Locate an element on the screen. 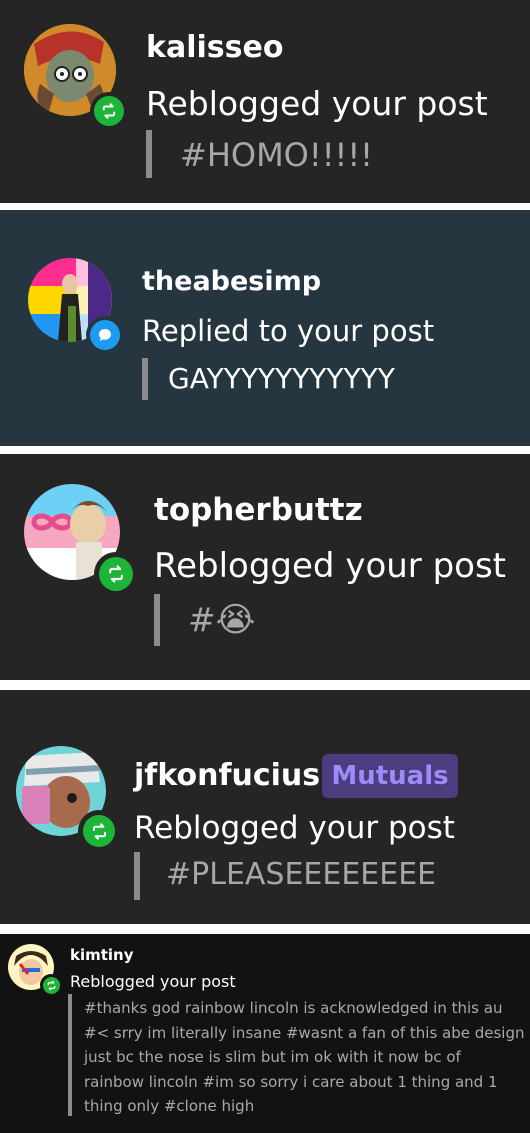 This screenshot has height=1133, width=530. username: kalisseo is located at coordinates (214, 47).